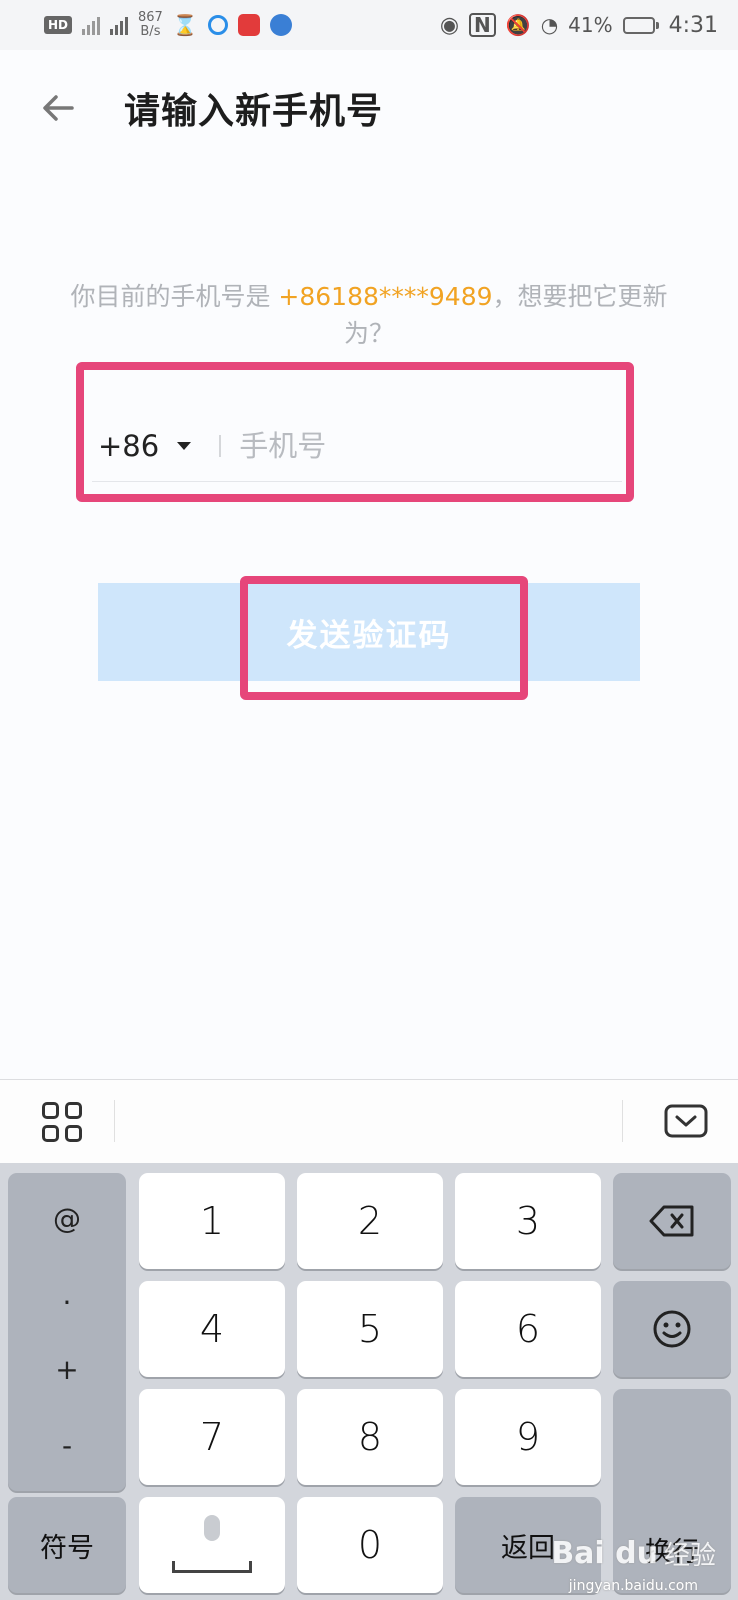 This screenshot has height=1600, width=738. I want to click on speed-gauge-icon: ◔, so click(549, 25).